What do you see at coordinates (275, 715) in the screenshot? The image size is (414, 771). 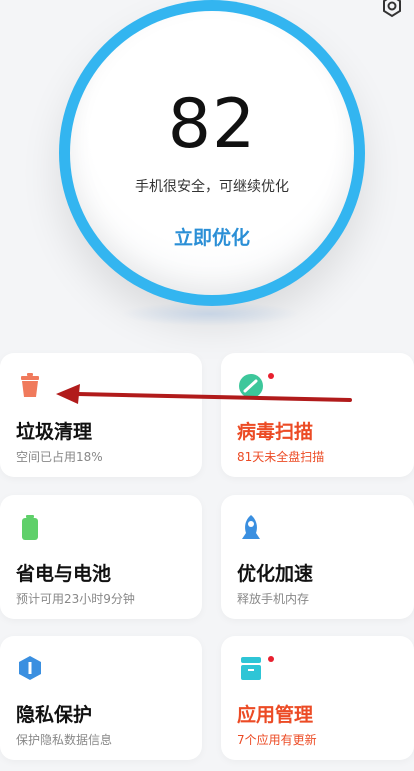 I see `card-title: 应用管理` at bounding box center [275, 715].